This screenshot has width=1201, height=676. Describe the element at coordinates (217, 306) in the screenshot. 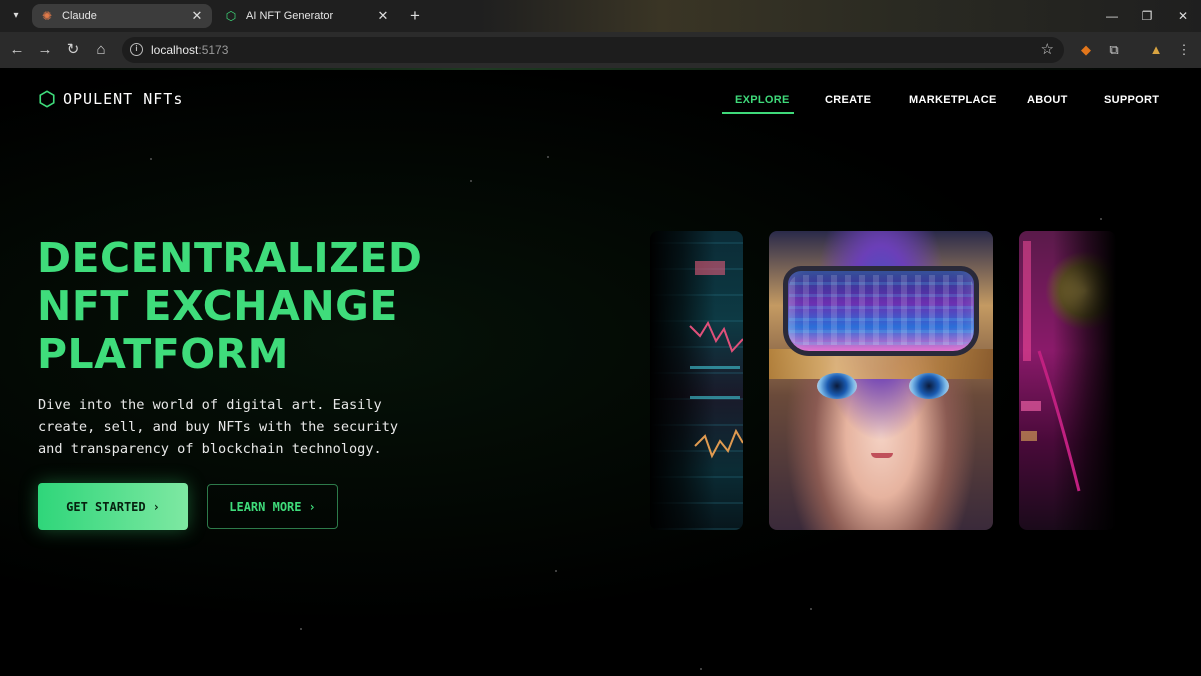

I see `headline-line: NFT EXCHANGE` at that location.